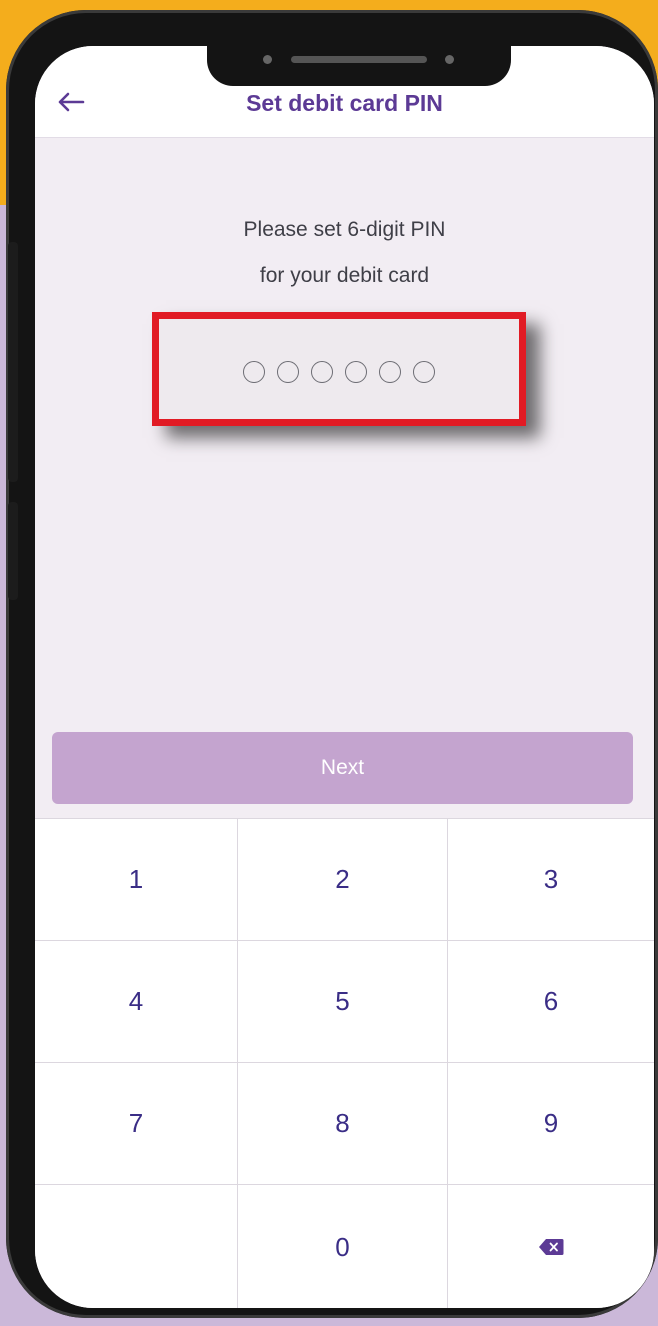 The height and width of the screenshot is (1326, 658). What do you see at coordinates (359, 59) in the screenshot?
I see `speaker-grille` at bounding box center [359, 59].